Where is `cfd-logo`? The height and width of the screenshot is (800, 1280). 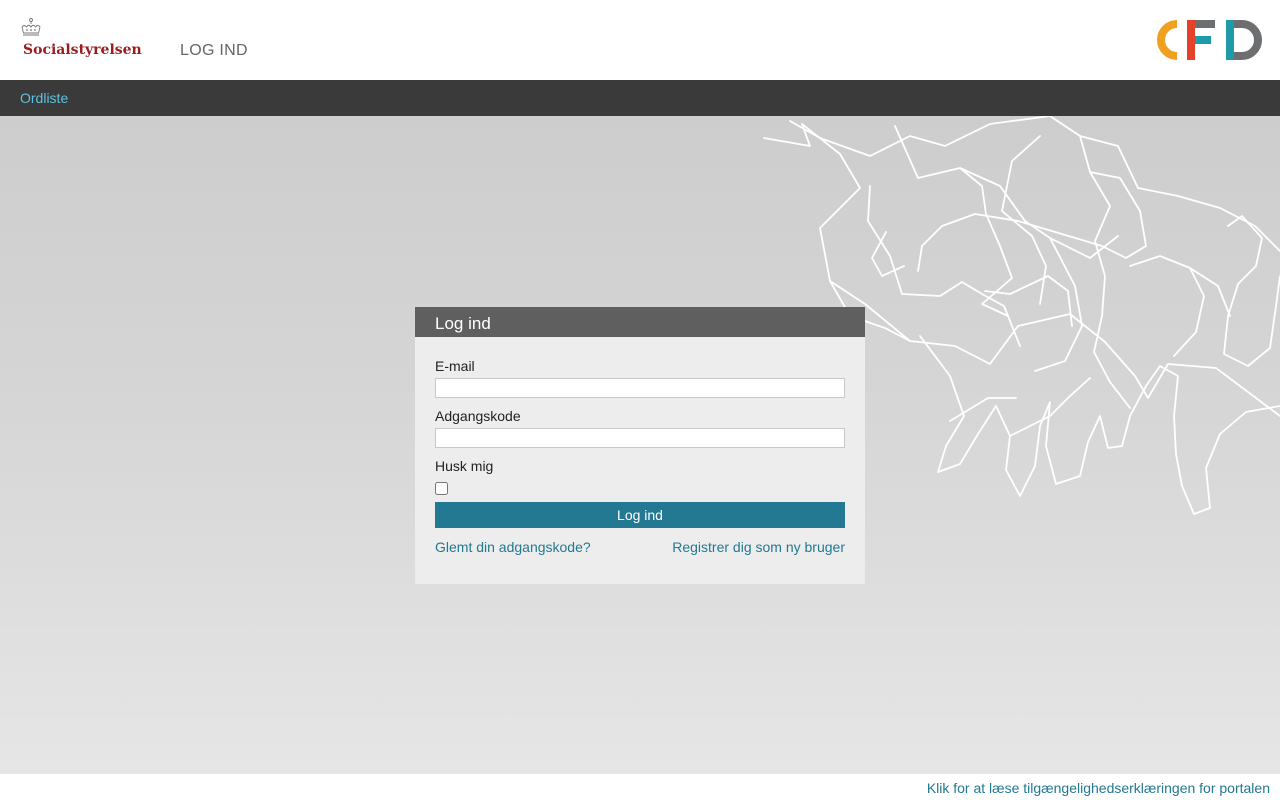
cfd-logo is located at coordinates (1203, 40).